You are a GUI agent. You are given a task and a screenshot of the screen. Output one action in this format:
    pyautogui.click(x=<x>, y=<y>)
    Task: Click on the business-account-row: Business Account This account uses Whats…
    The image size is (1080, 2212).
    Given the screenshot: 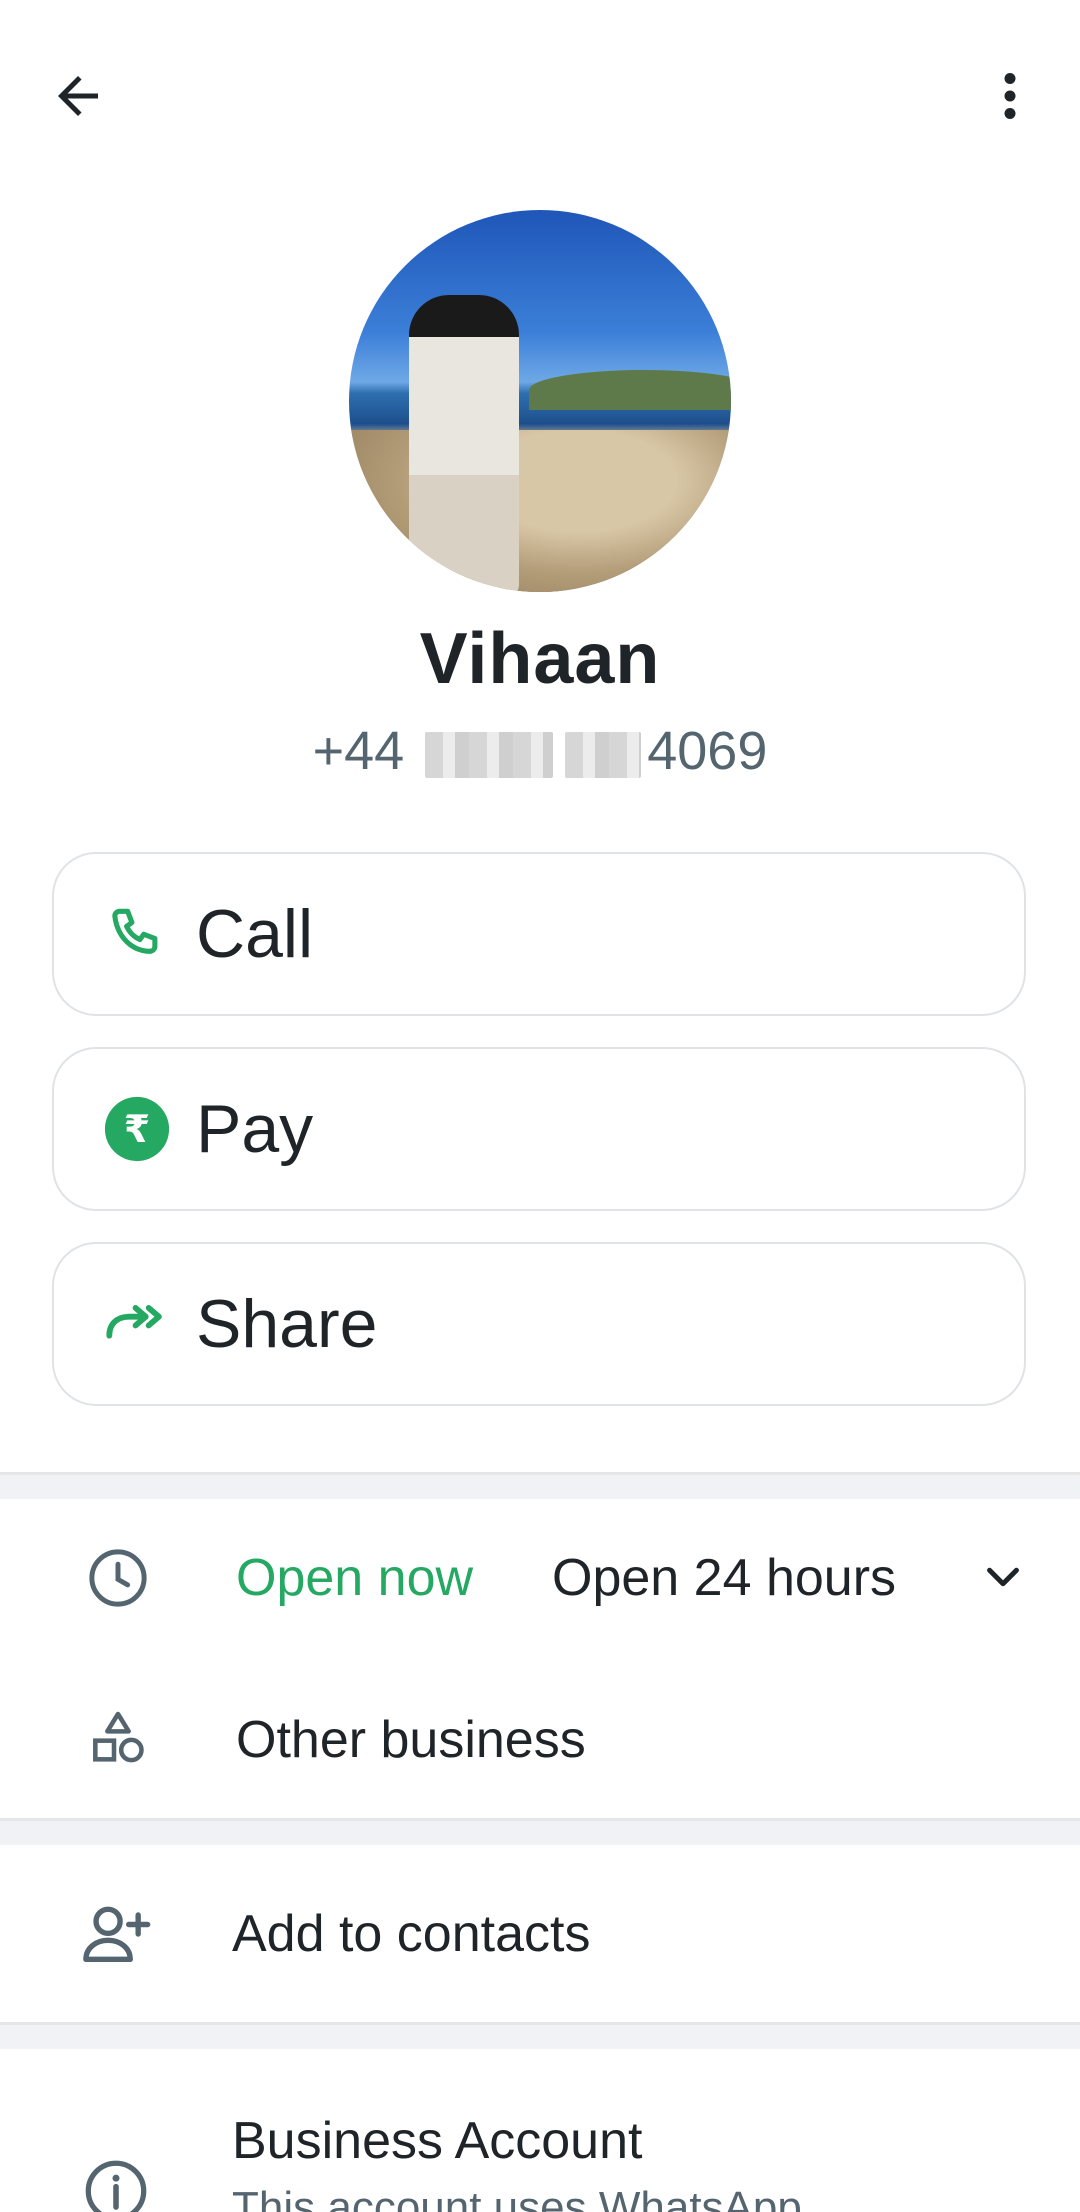 What is the action you would take?
    pyautogui.click(x=540, y=2130)
    